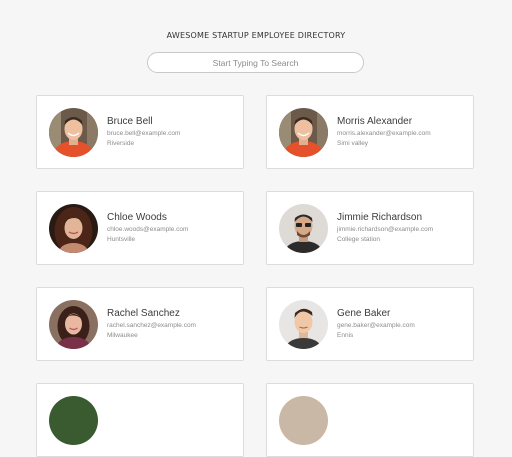 Image resolution: width=512 pixels, height=457 pixels. What do you see at coordinates (353, 143) in the screenshot?
I see `employee-city: Simi valley` at bounding box center [353, 143].